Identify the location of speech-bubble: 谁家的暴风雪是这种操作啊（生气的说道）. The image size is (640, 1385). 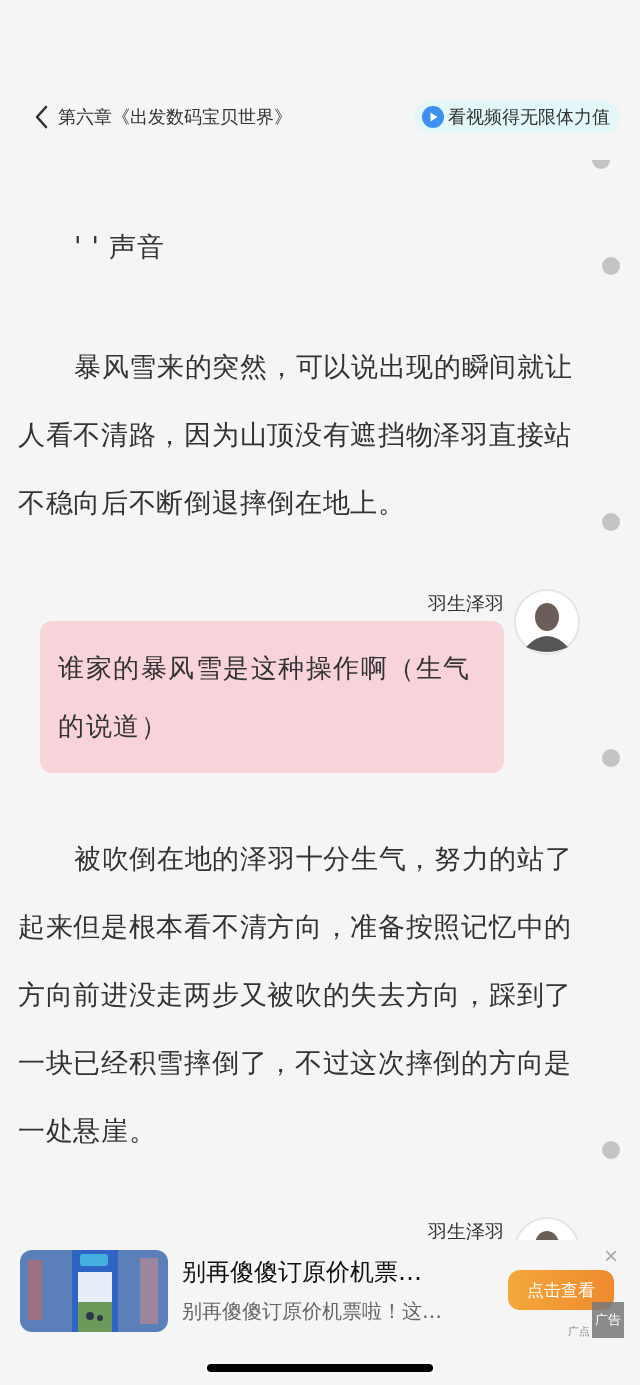
(272, 697).